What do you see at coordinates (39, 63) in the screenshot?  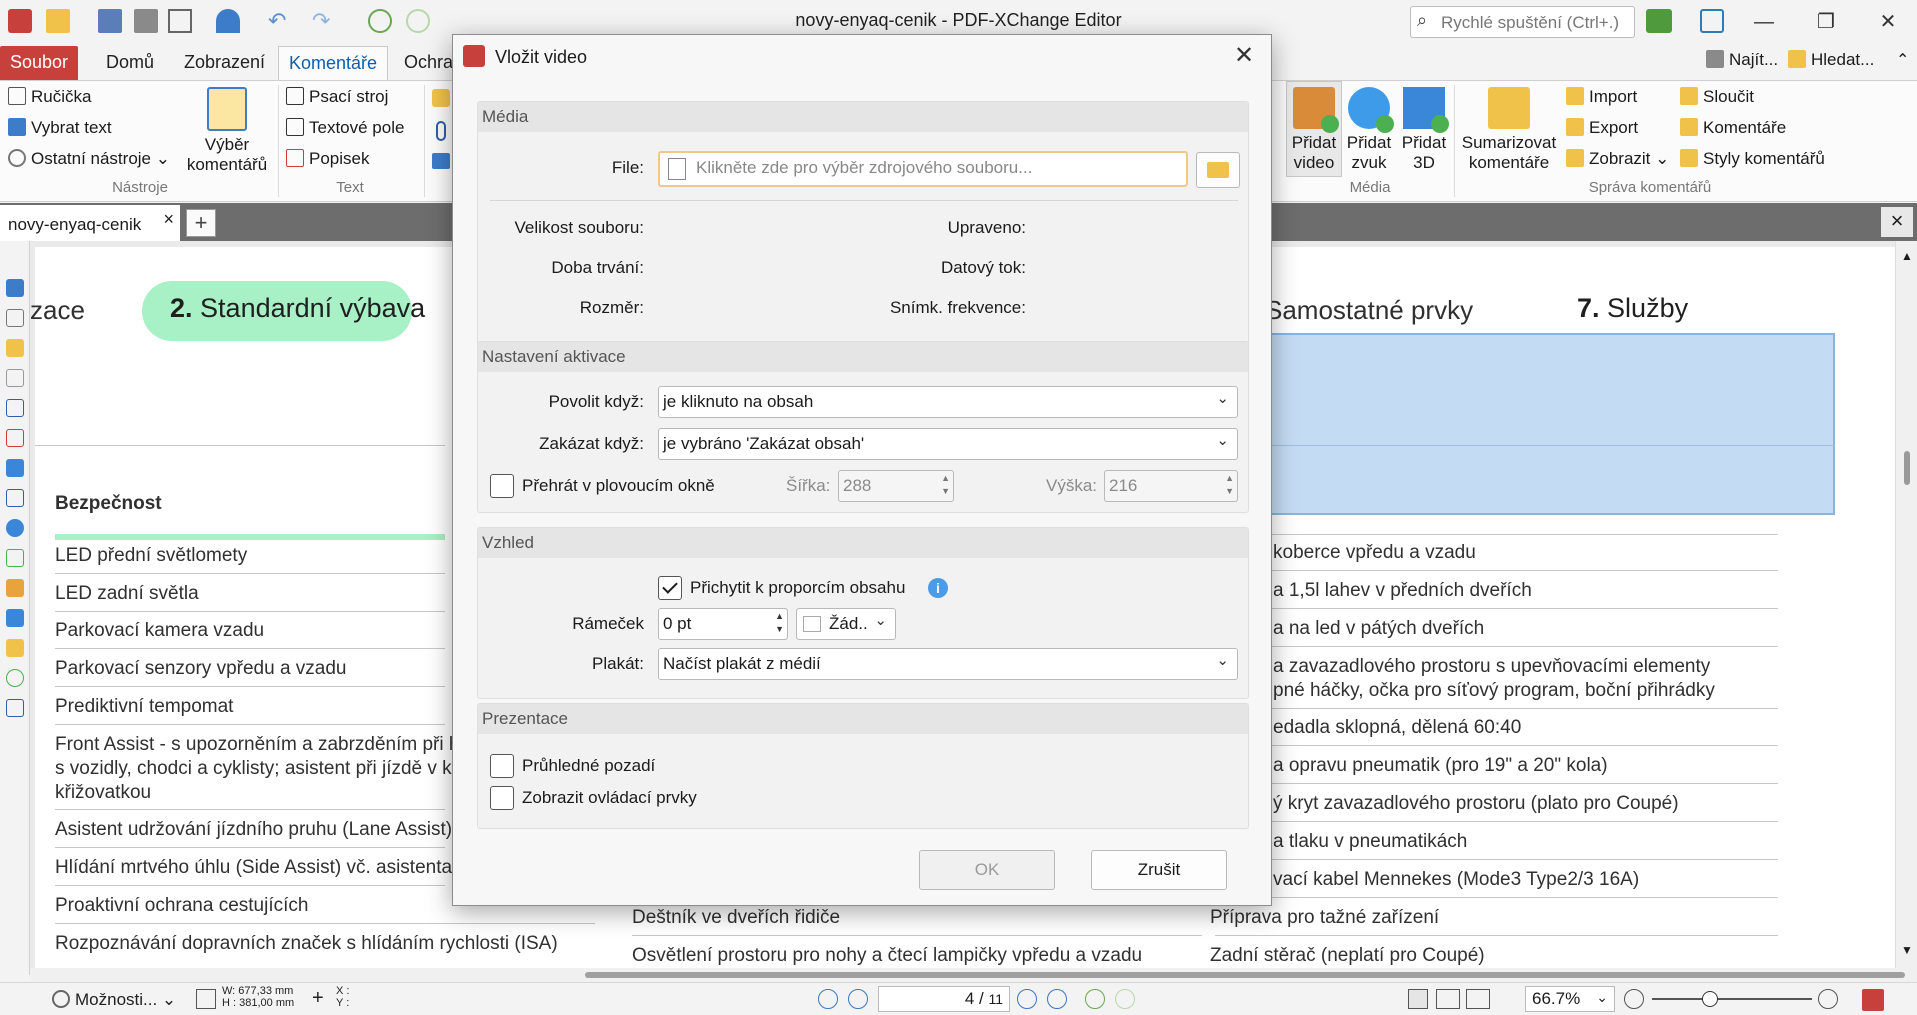 I see `tab-file: Soubor` at bounding box center [39, 63].